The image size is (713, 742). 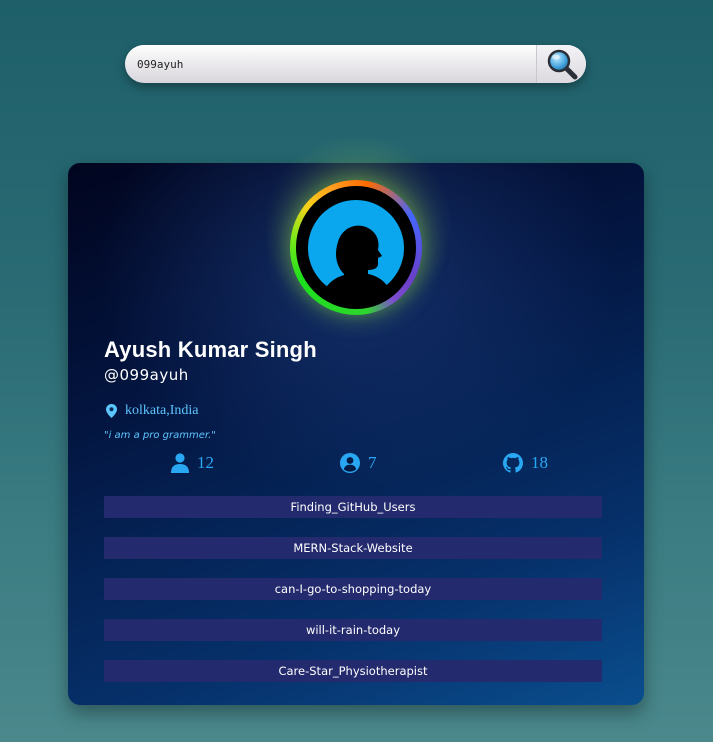 I want to click on repo-item: Care-Star_Physiotherapist, so click(x=353, y=671).